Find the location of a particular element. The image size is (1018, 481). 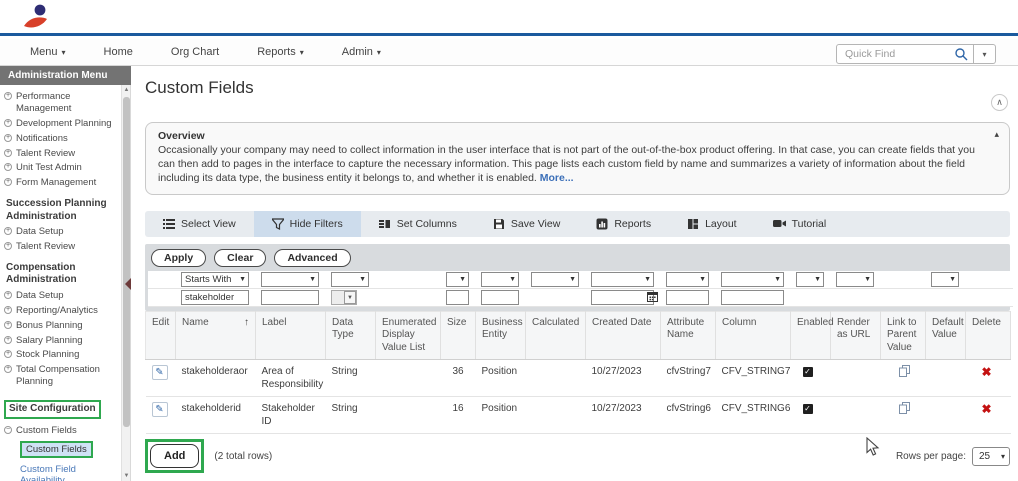

scroll-down-icon: ▼ is located at coordinates (126, 476).